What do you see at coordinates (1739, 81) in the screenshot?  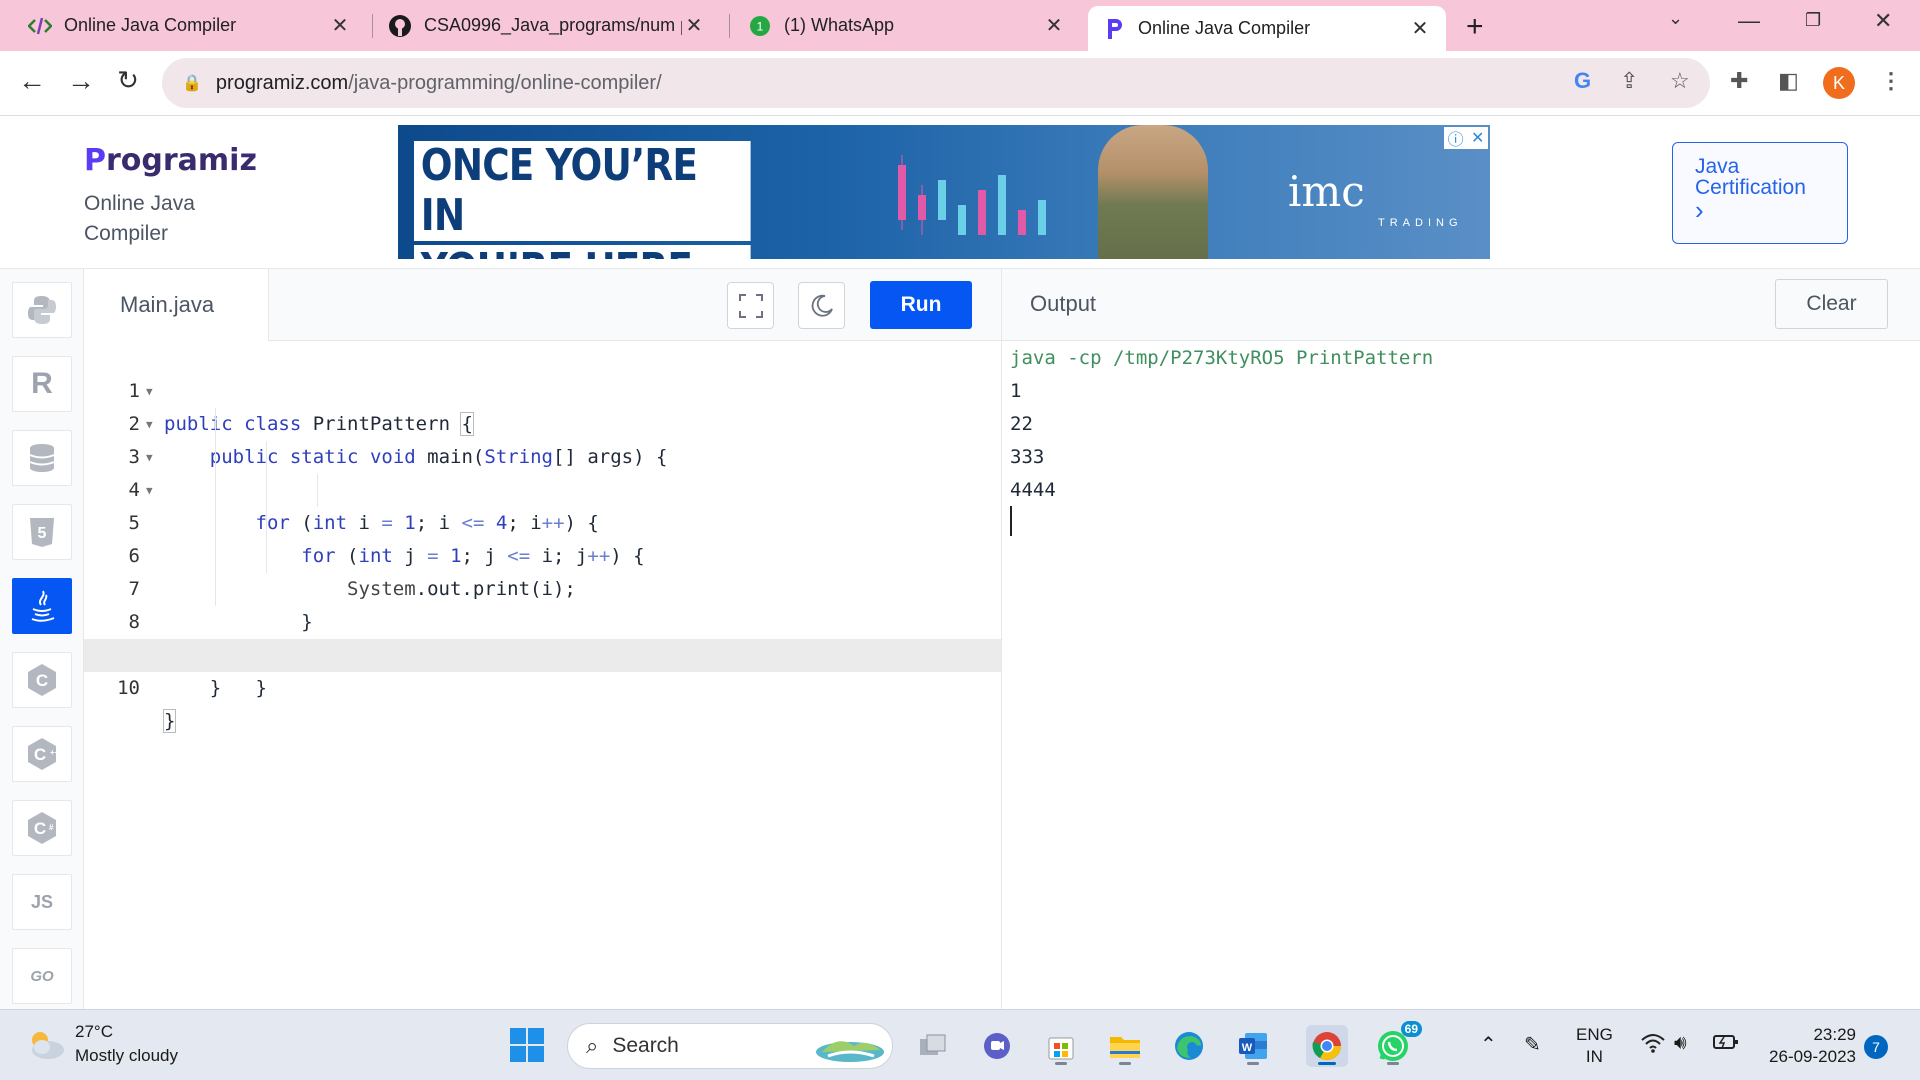 I see `extensions-icon: ✚` at bounding box center [1739, 81].